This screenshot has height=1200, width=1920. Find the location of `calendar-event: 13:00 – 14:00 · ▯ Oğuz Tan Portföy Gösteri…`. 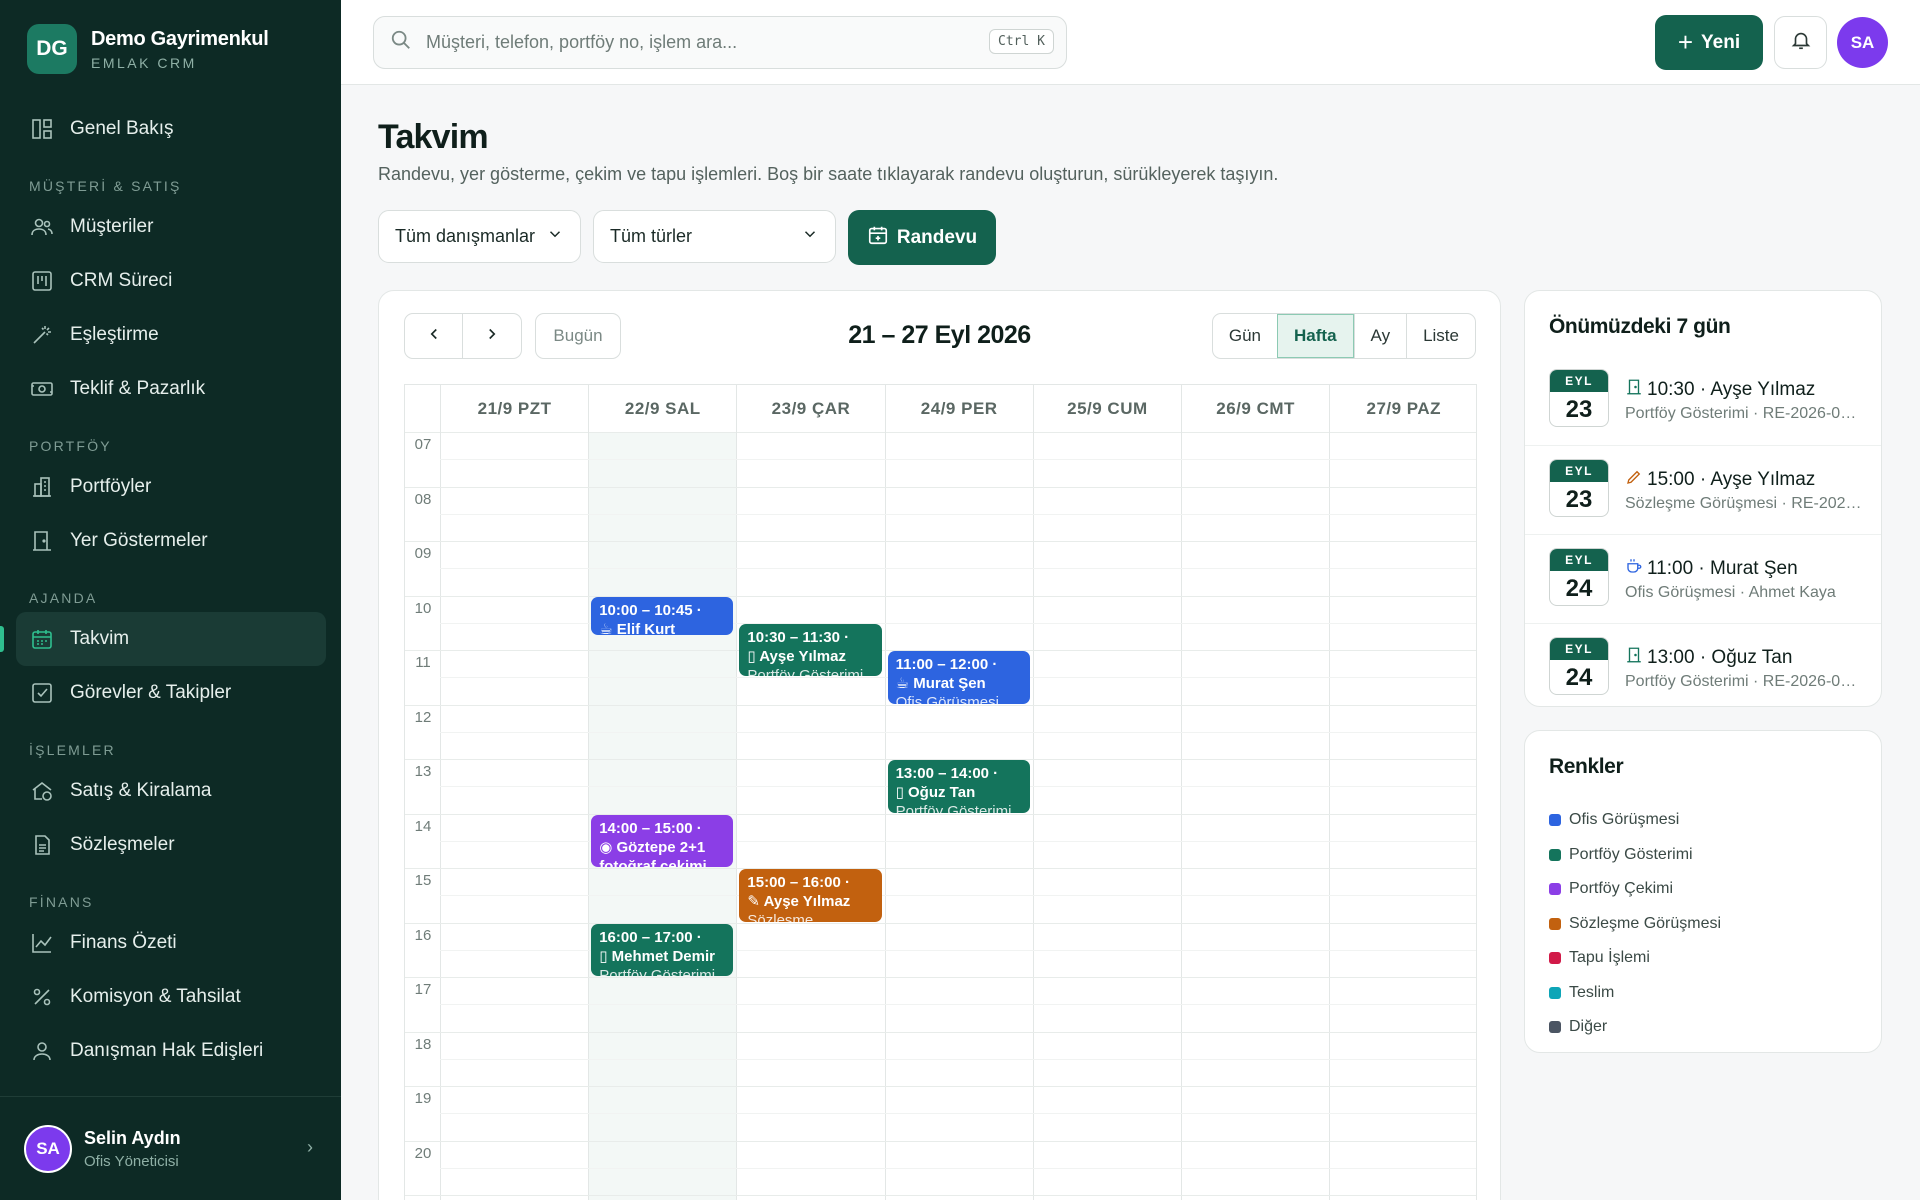

calendar-event: 13:00 – 14:00 · ▯ Oğuz Tan Portföy Gösteri… is located at coordinates (958, 786).